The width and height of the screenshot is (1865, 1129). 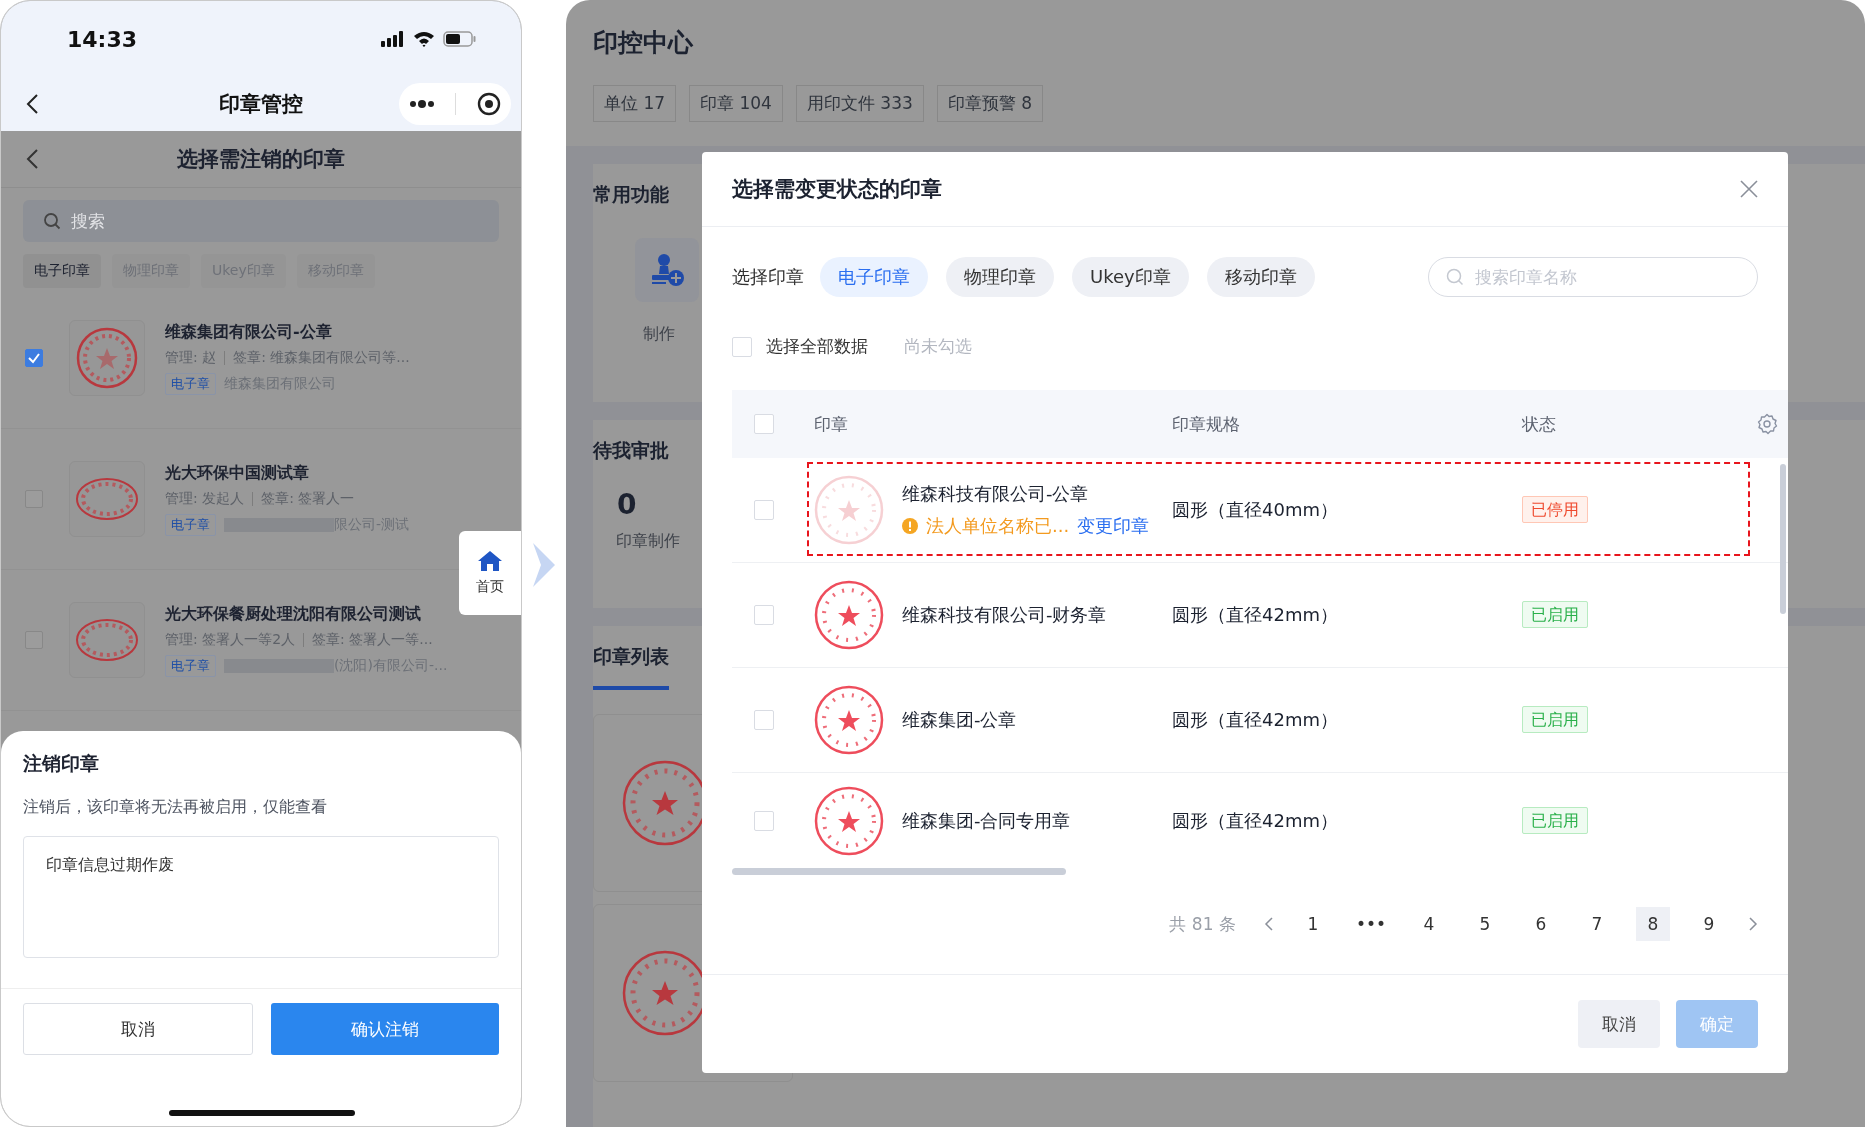 What do you see at coordinates (1767, 424) in the screenshot?
I see `settings-icon` at bounding box center [1767, 424].